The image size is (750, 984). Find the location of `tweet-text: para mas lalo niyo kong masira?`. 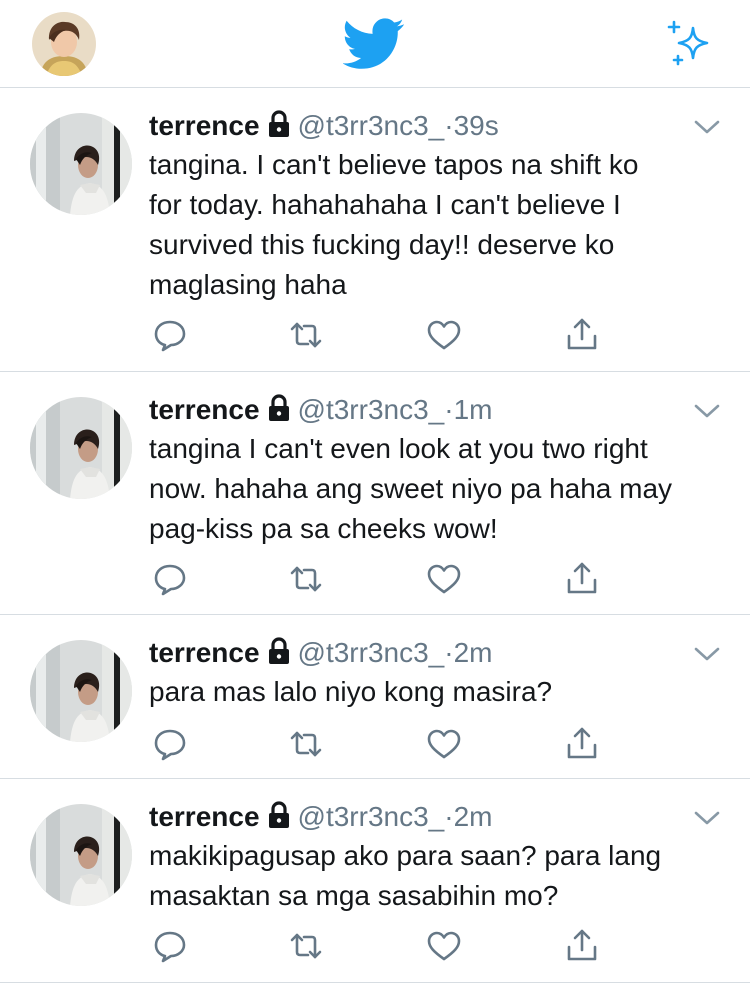

tweet-text: para mas lalo niyo kong masira? is located at coordinates (439, 692).